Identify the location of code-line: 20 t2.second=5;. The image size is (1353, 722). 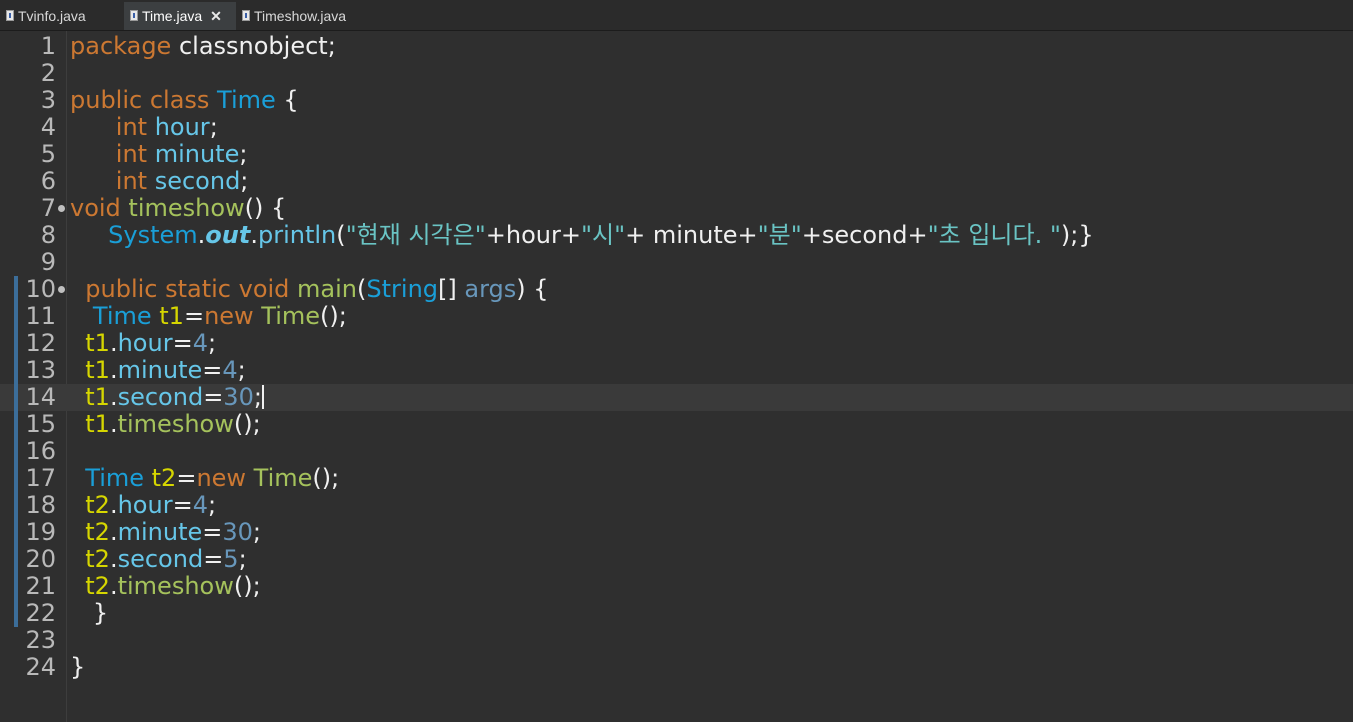
(676, 559).